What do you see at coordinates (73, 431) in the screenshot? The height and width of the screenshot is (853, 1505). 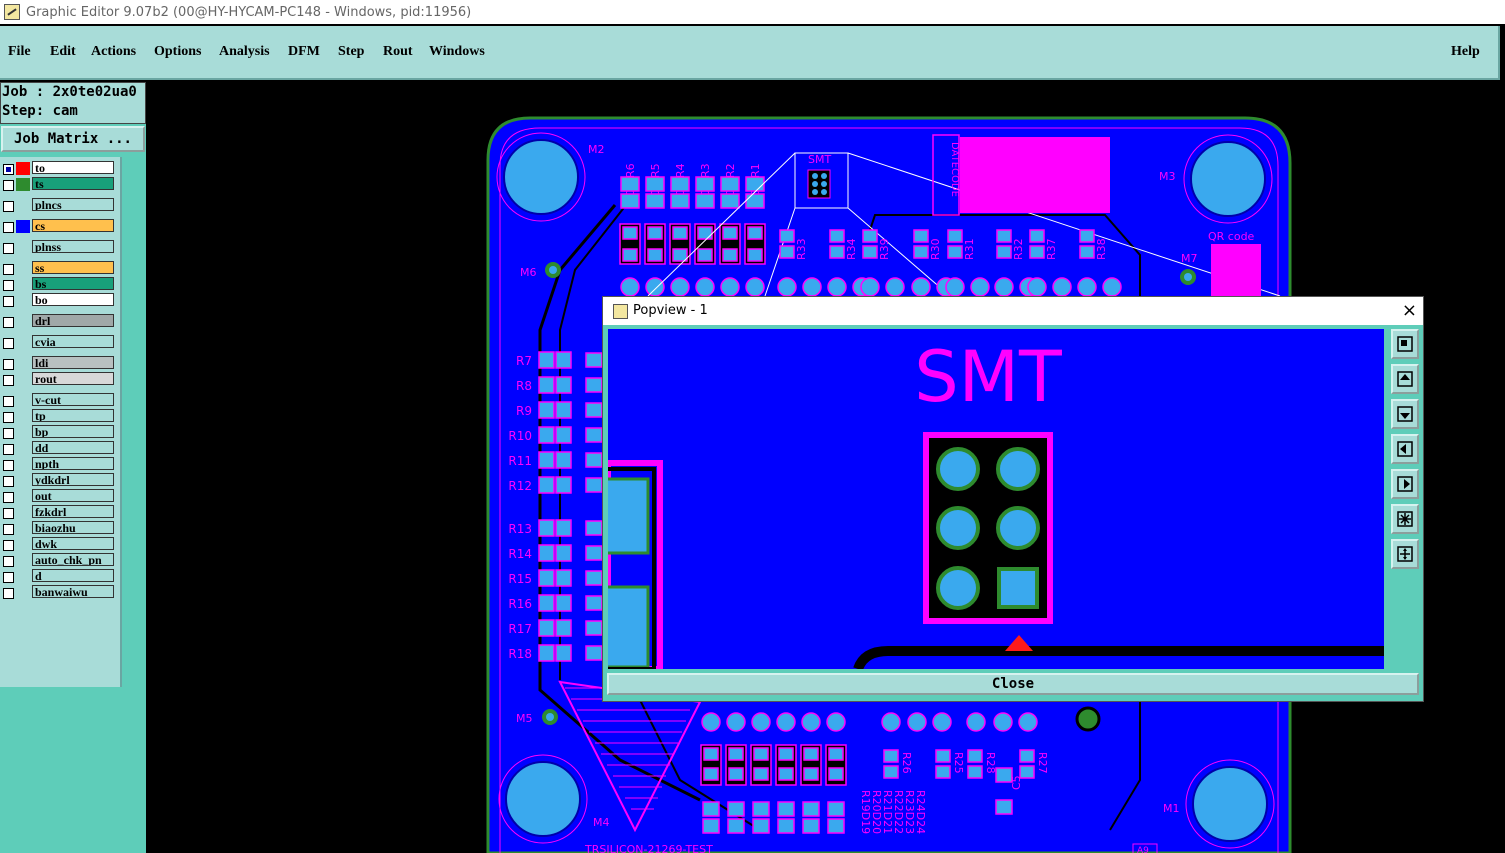 I see `layer-name: bp` at bounding box center [73, 431].